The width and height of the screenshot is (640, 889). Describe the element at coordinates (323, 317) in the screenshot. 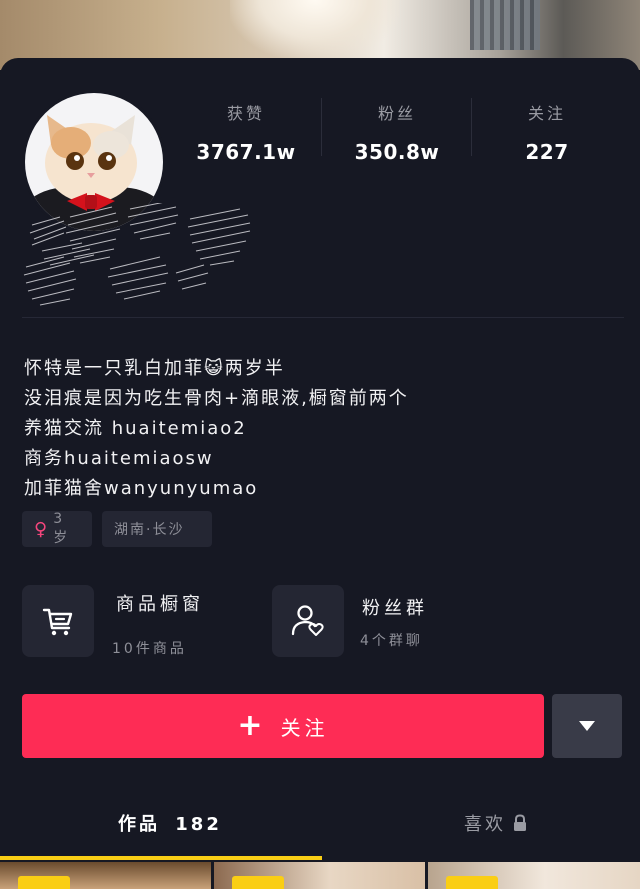

I see `section-divider` at that location.